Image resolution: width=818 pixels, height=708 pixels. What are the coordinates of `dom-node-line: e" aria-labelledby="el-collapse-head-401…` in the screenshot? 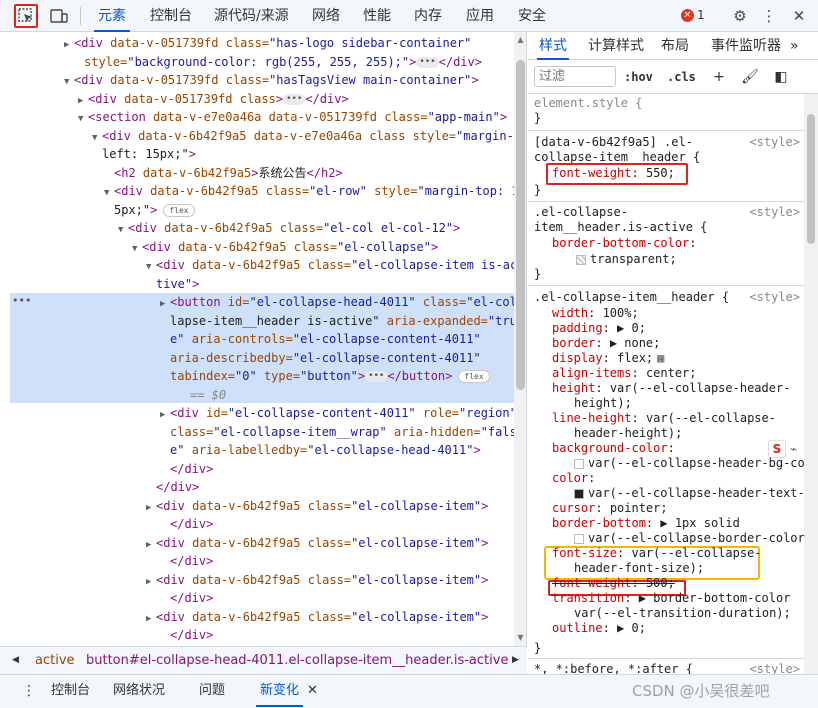 It's located at (343, 450).